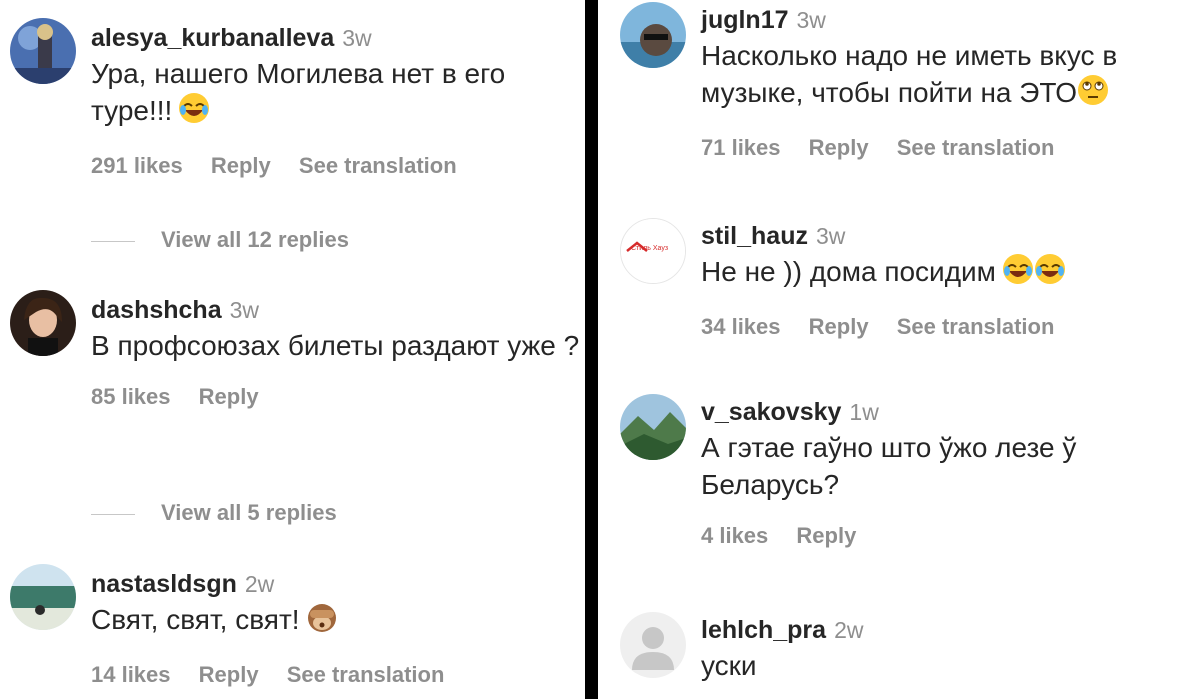  What do you see at coordinates (754, 236) in the screenshot?
I see `username: stil_hauz` at bounding box center [754, 236].